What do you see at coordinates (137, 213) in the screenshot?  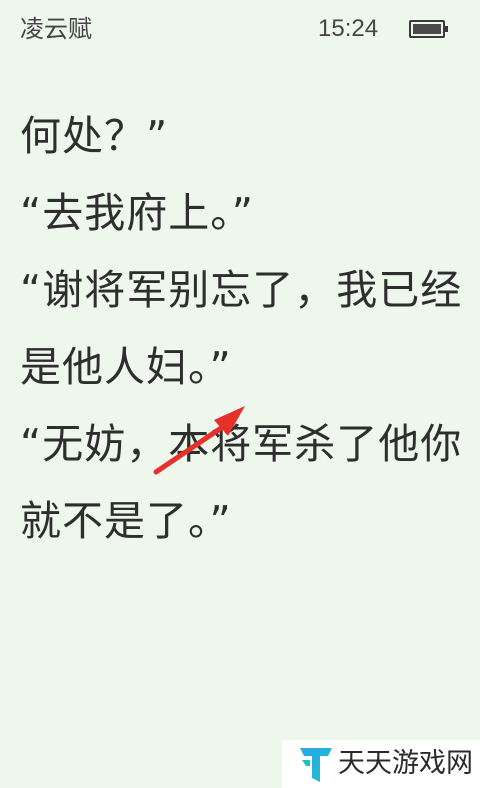 I see `text-line: “去我府上。”` at bounding box center [137, 213].